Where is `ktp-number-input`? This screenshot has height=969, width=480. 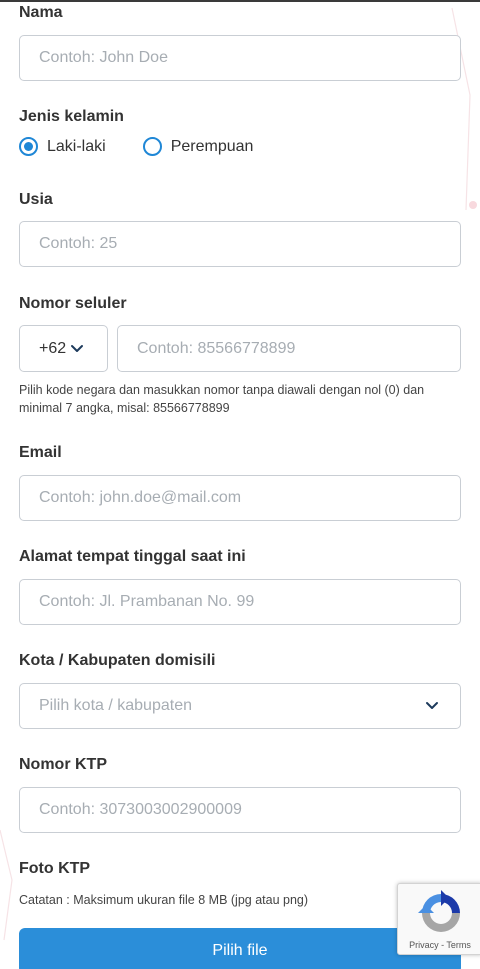 ktp-number-input is located at coordinates (249, 810).